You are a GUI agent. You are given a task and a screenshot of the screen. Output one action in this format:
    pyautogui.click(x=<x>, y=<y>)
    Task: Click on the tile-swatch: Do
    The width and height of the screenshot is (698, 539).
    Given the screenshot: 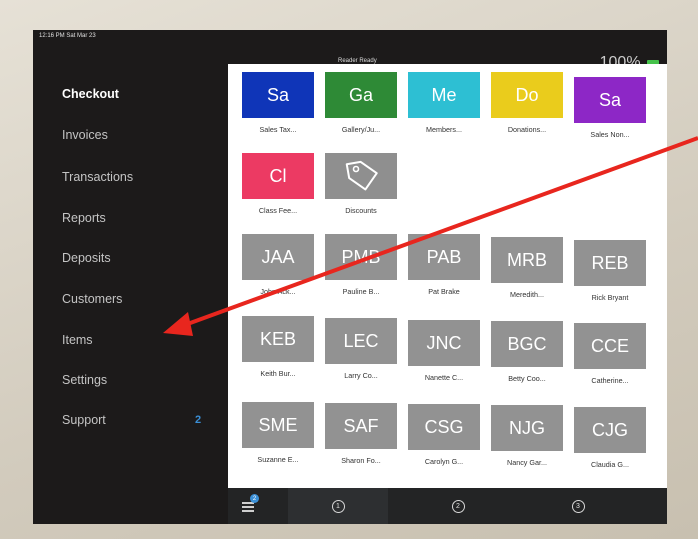 What is the action you would take?
    pyautogui.click(x=527, y=95)
    